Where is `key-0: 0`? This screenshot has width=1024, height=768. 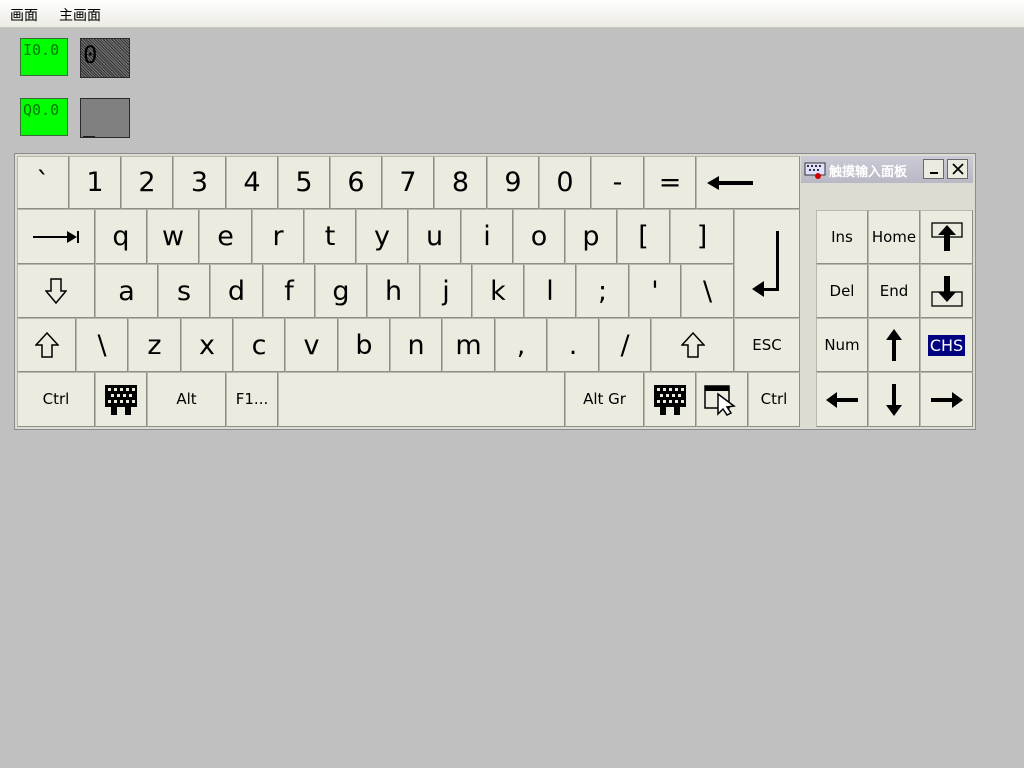 key-0: 0 is located at coordinates (565, 182).